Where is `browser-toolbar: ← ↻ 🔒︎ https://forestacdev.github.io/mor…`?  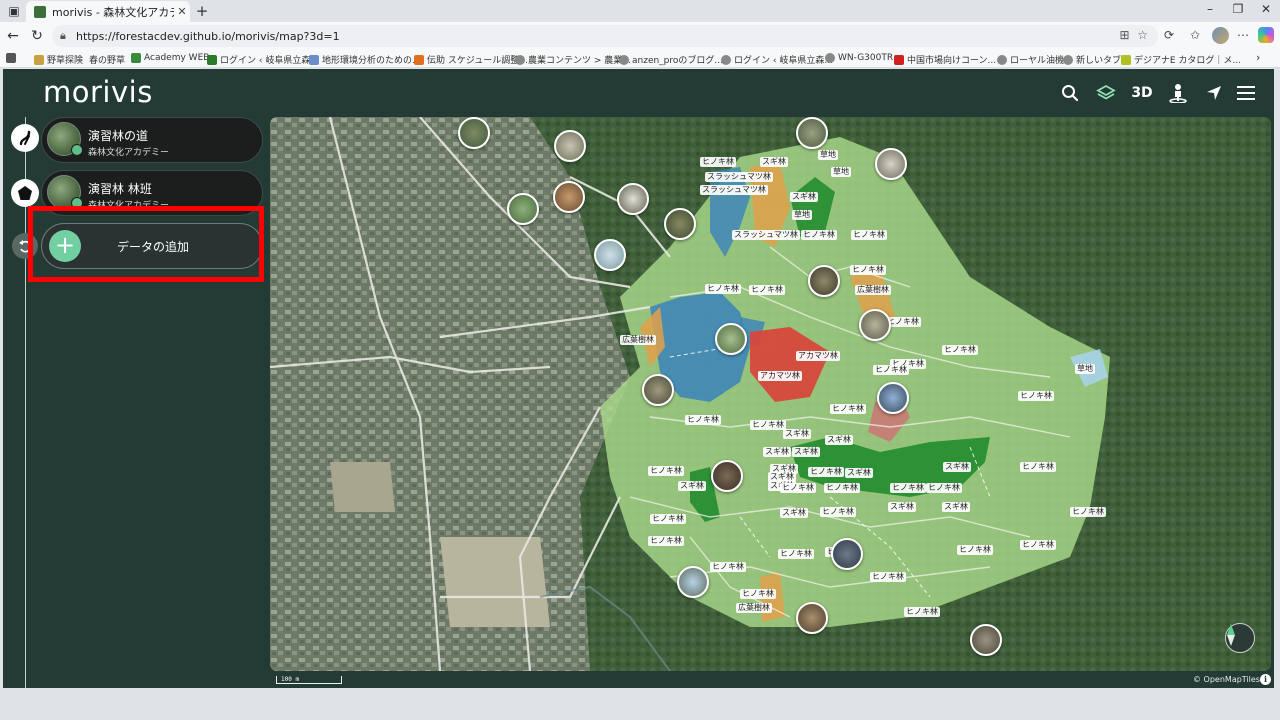
browser-toolbar: ← ↻ 🔒︎ https://forestacdev.github.io/mor… is located at coordinates (640, 36).